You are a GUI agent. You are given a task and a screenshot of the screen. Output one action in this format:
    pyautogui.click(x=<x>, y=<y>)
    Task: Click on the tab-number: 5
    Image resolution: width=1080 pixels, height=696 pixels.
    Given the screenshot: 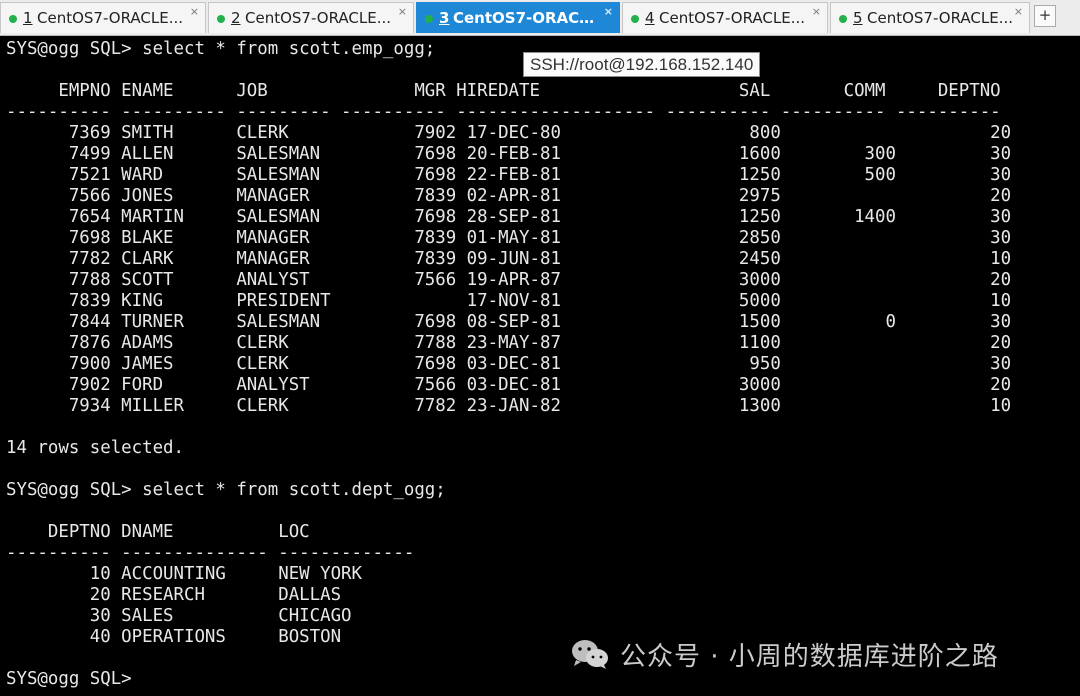 What is the action you would take?
    pyautogui.click(x=858, y=18)
    